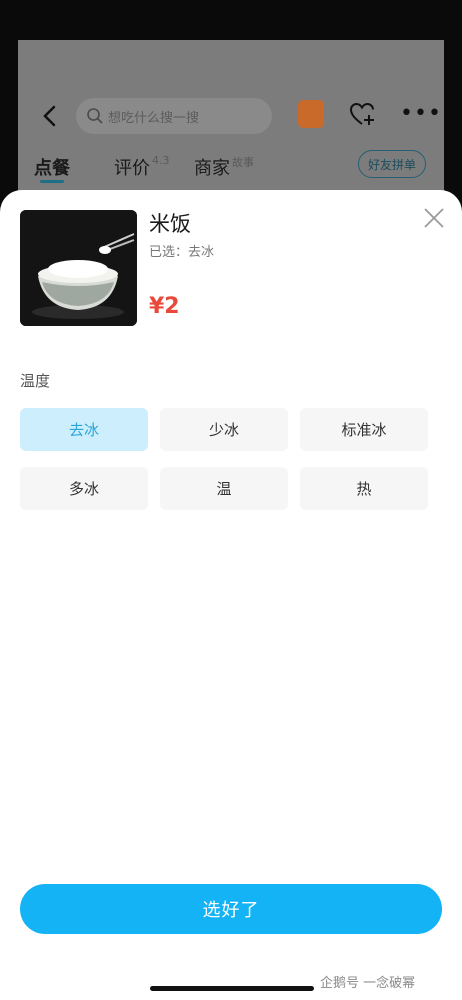 This screenshot has width=462, height=1000. I want to click on tab-order: 点餐, so click(52, 167).